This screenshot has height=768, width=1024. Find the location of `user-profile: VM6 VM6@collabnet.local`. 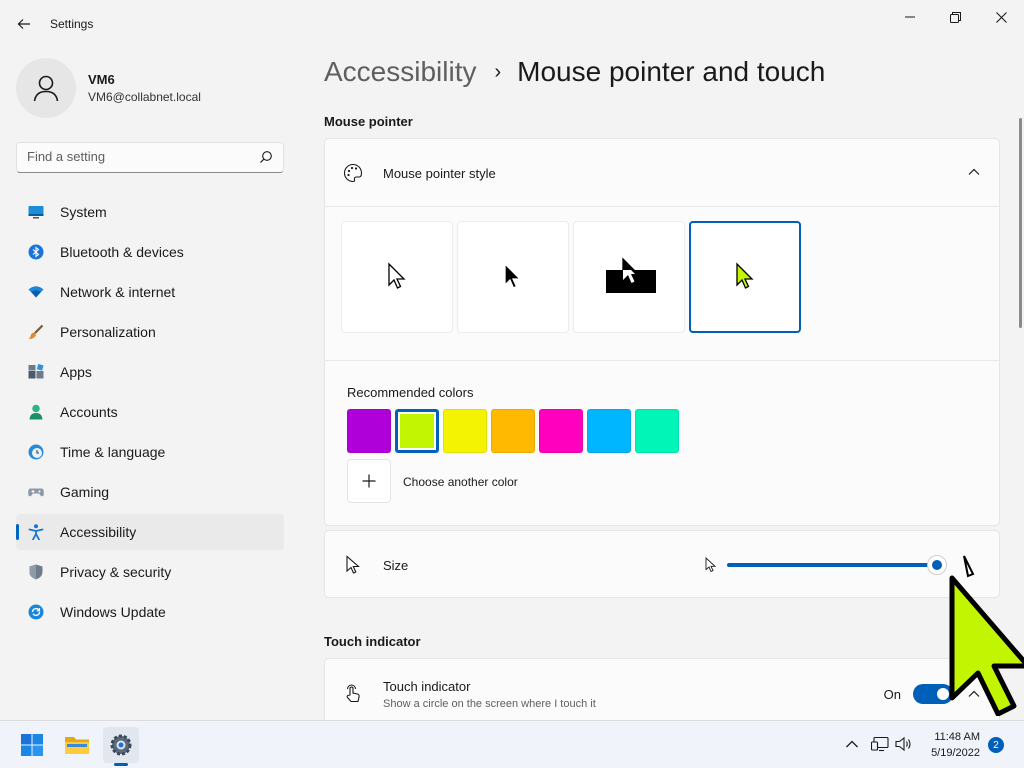

user-profile: VM6 VM6@collabnet.local is located at coordinates (108, 88).